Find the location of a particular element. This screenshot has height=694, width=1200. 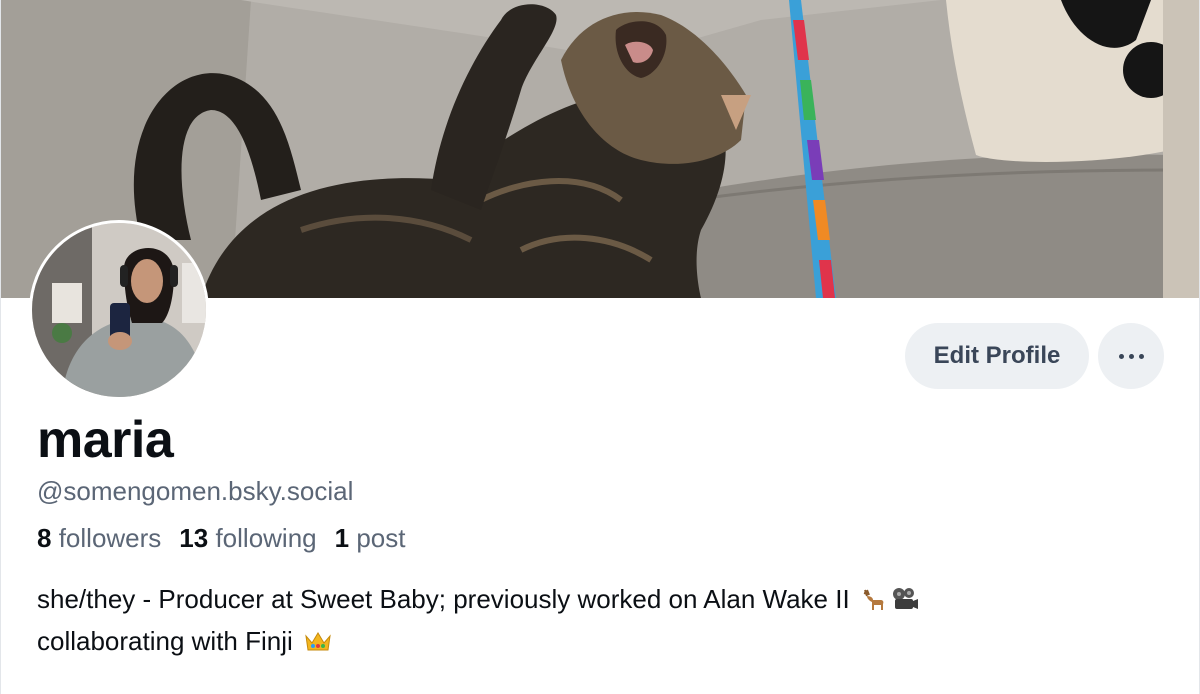

profile-handle: @somengomen.bsky.social is located at coordinates (195, 491).